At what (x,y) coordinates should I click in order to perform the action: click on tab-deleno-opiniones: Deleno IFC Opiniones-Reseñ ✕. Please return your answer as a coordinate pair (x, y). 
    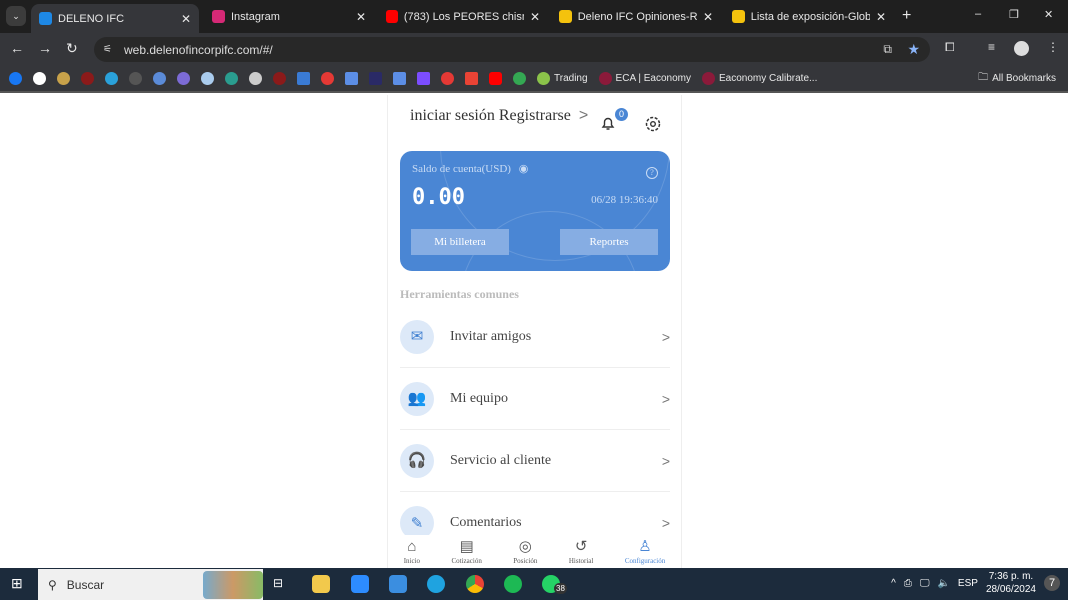
    Looking at the image, I should click on (636, 16).